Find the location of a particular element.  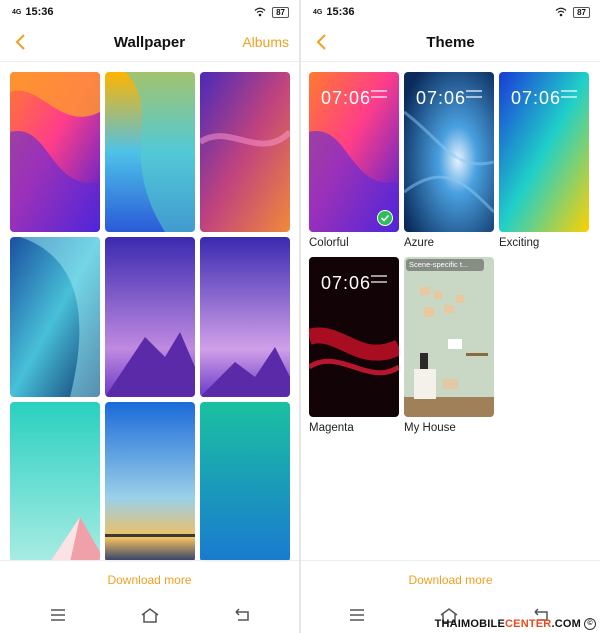

theme-name: Magenta is located at coordinates (331, 428).